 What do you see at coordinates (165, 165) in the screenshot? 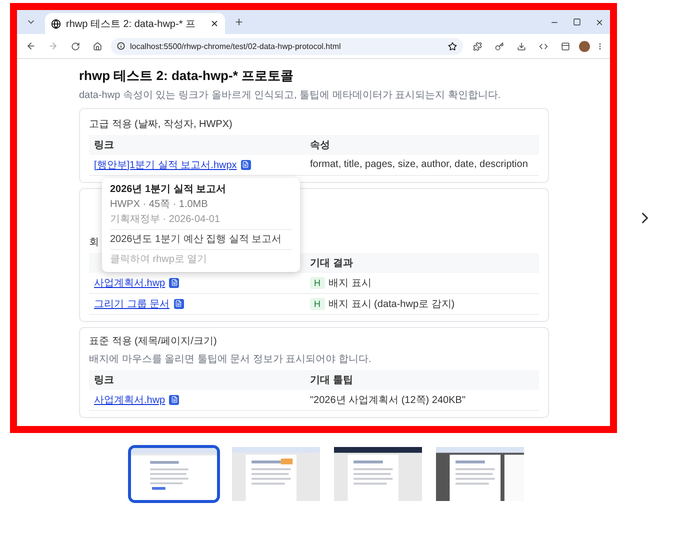
I see `link: [행안부]1분기 실적 보고서.hwpx` at bounding box center [165, 165].